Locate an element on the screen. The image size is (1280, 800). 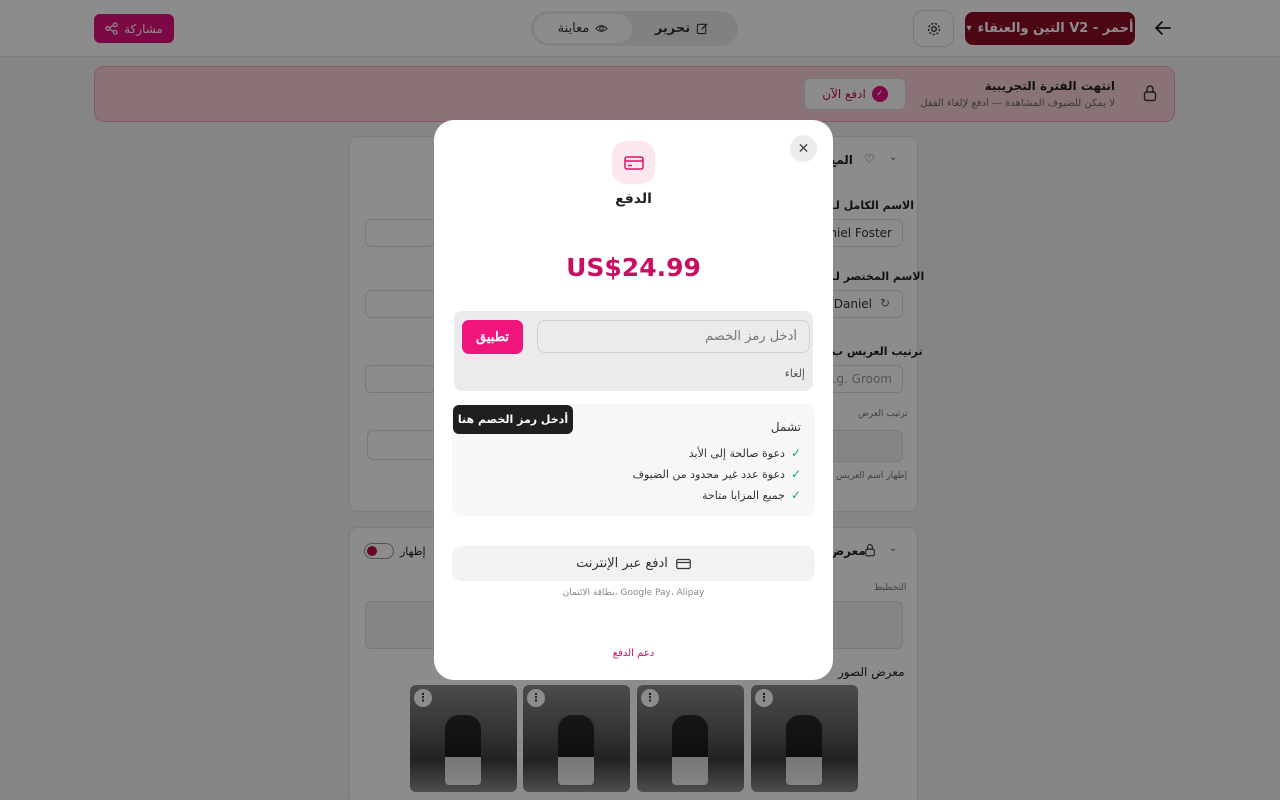
payment-support-link: دعم الدفع is located at coordinates (633, 653).